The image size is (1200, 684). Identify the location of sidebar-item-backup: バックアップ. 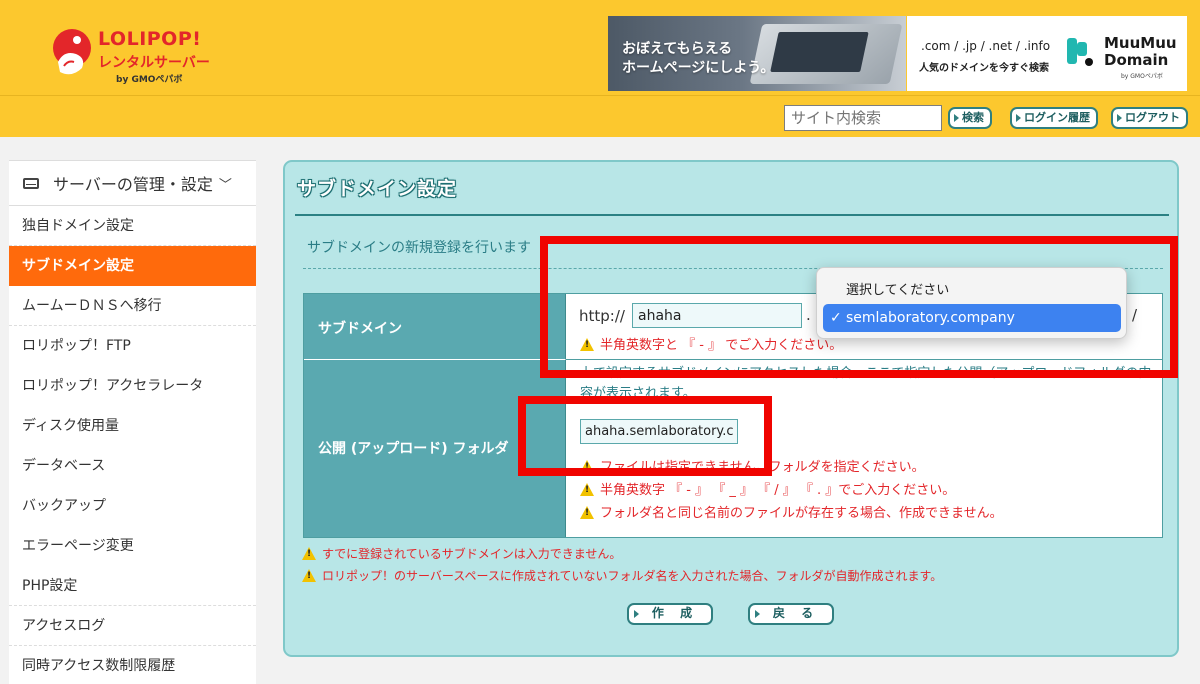
(132, 506).